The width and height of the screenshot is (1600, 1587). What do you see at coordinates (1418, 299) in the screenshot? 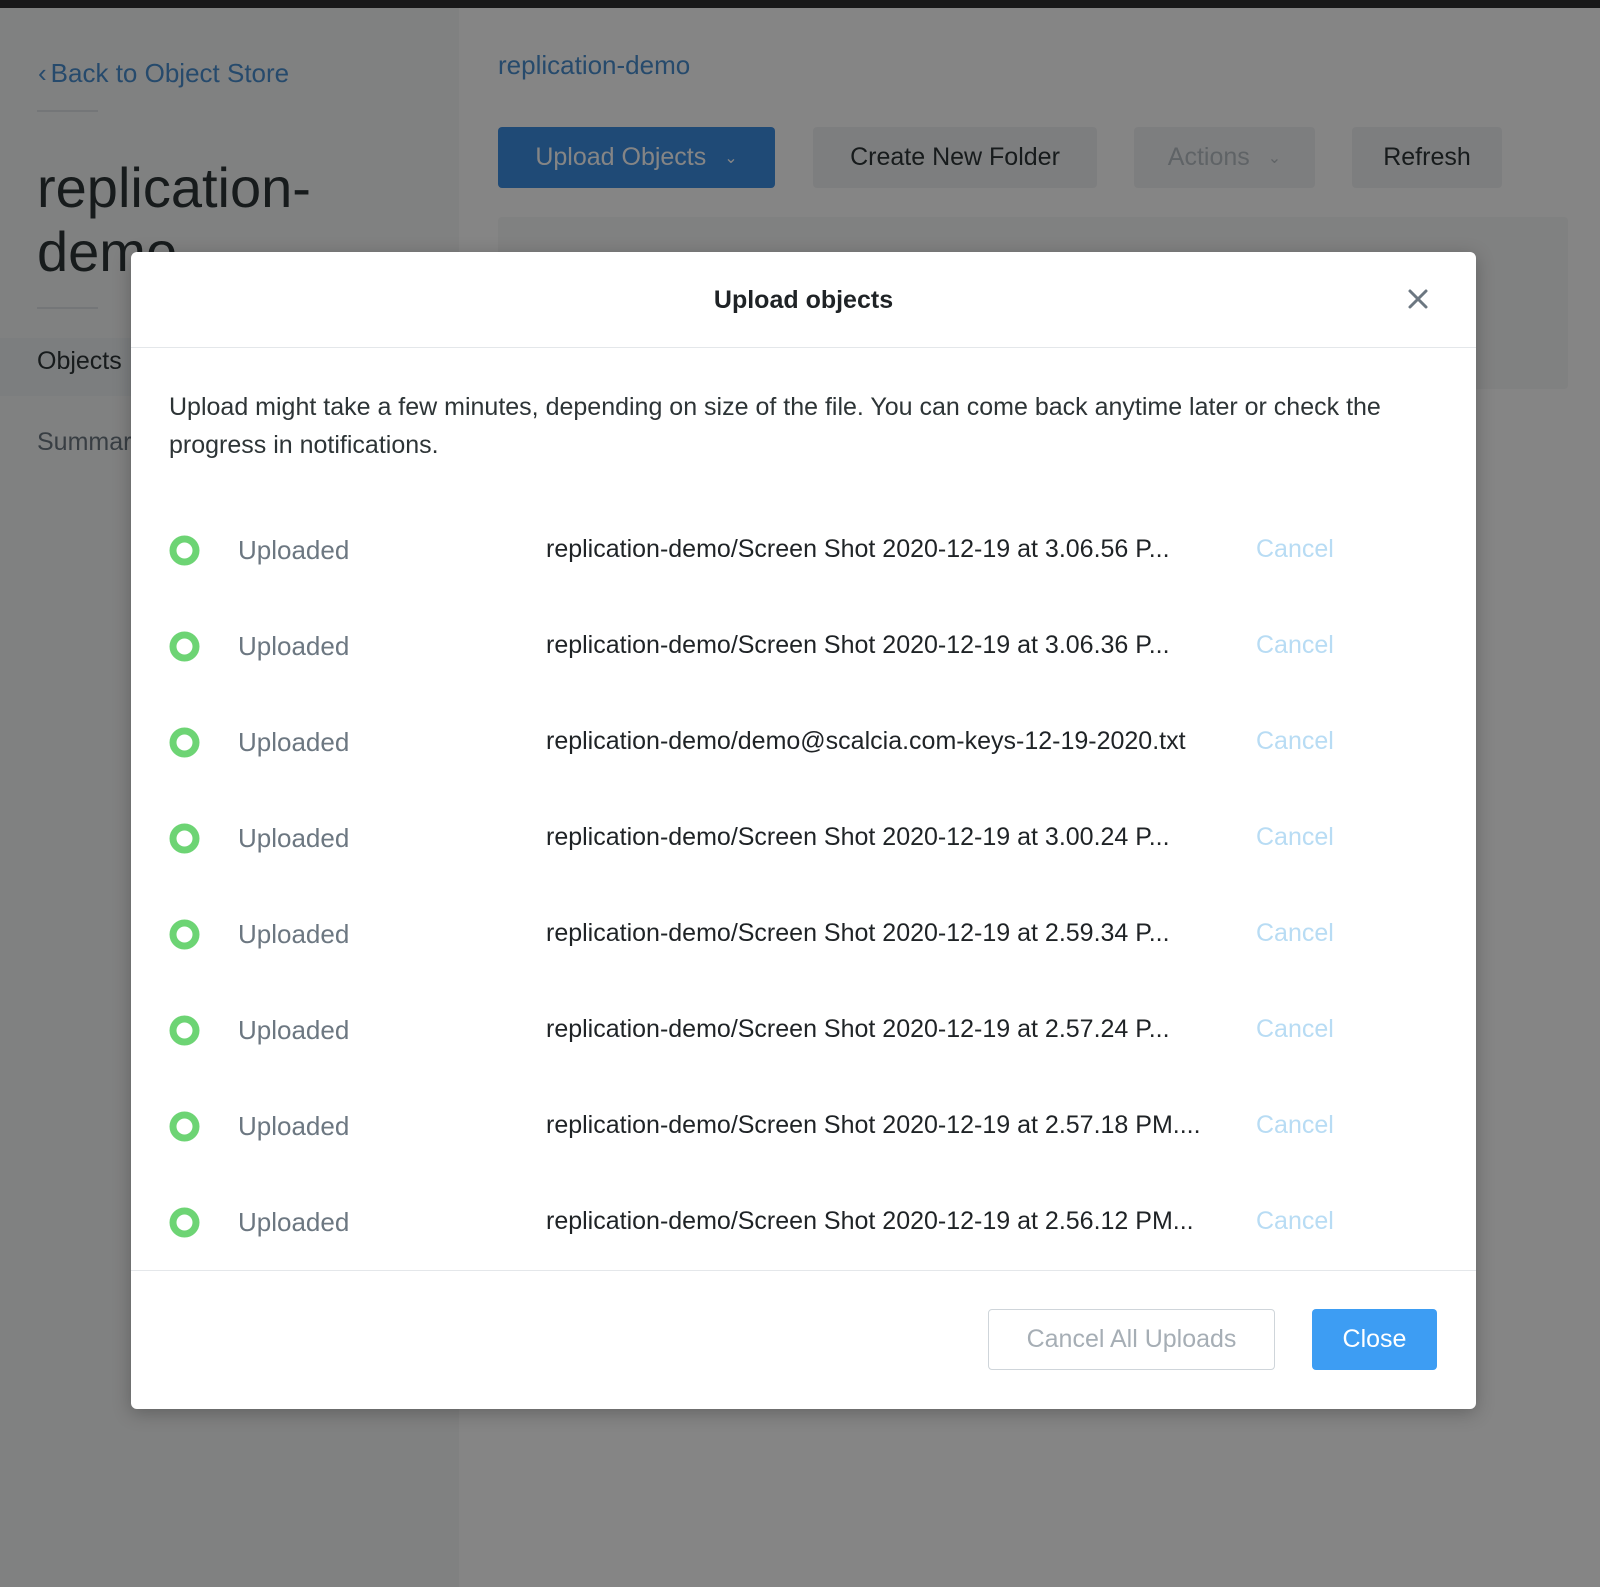
I see `close-icon` at bounding box center [1418, 299].